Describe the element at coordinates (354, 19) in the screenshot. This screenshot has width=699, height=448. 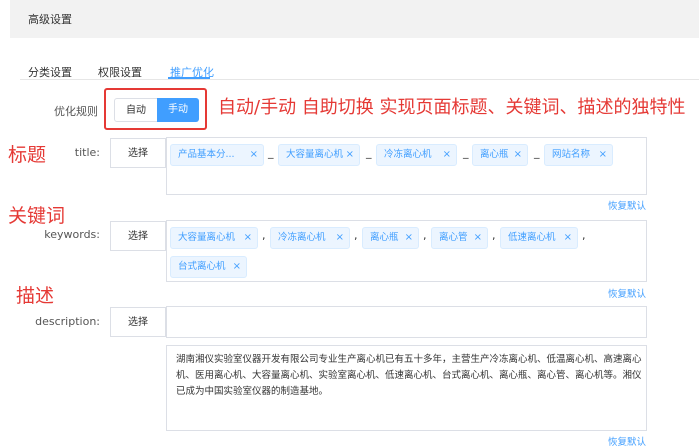
I see `page-header: 高级设置` at that location.